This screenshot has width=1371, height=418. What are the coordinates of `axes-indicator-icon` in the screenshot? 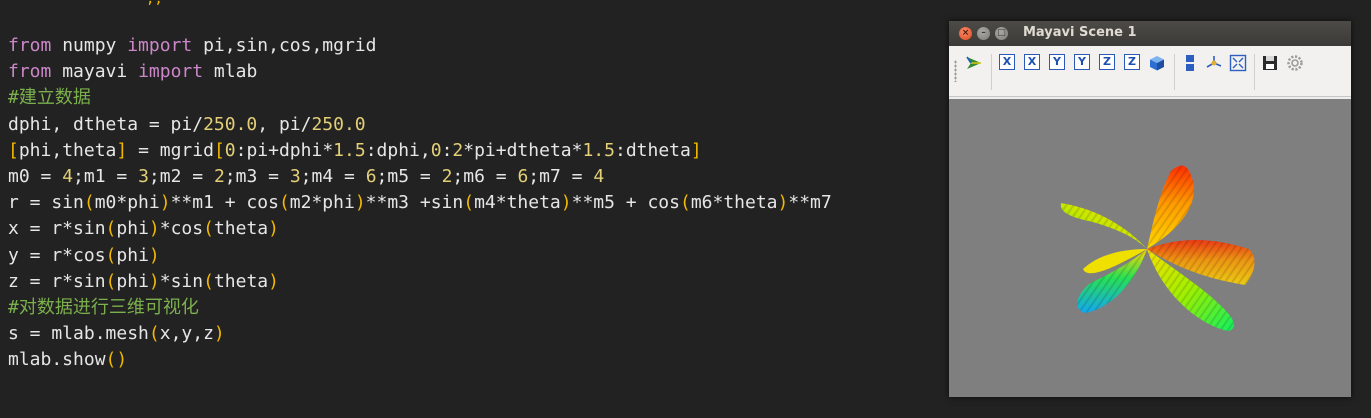 It's located at (1214, 63).